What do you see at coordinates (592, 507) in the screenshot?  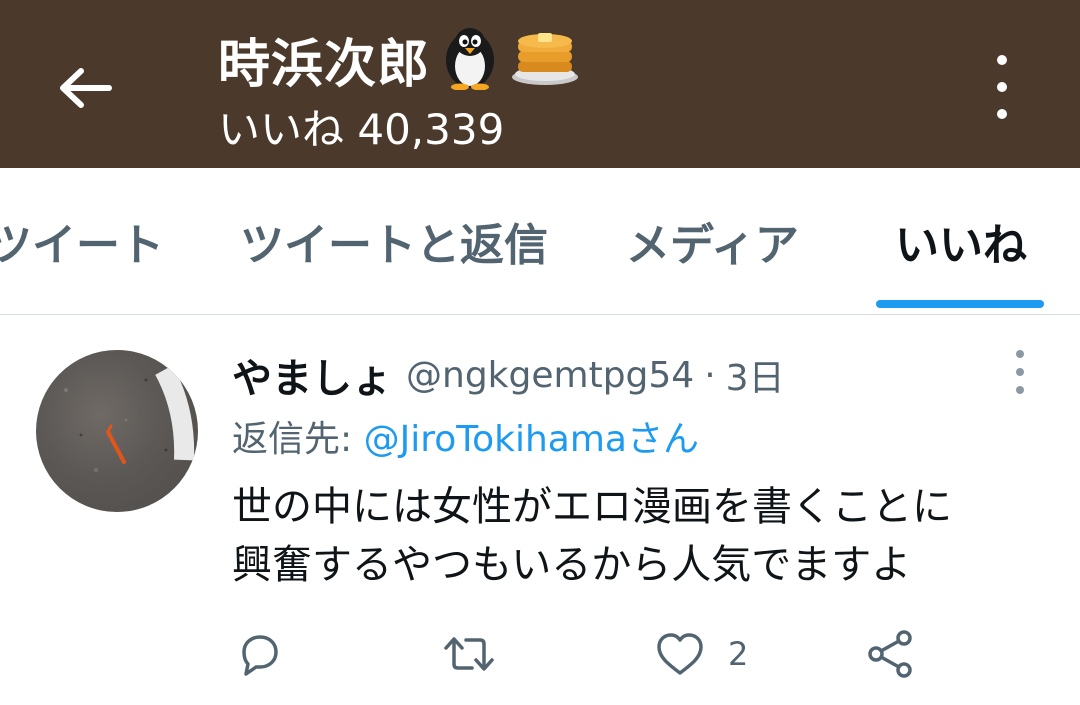 I see `tweet-text-line: 世の中には女性がエロ漫画を書くことに` at bounding box center [592, 507].